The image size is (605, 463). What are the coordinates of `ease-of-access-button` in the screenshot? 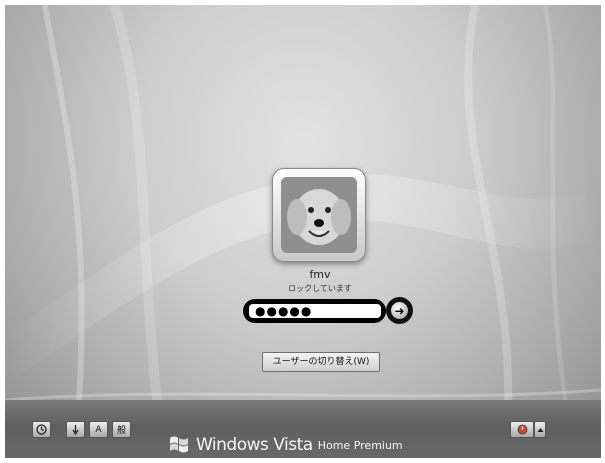 It's located at (41, 429).